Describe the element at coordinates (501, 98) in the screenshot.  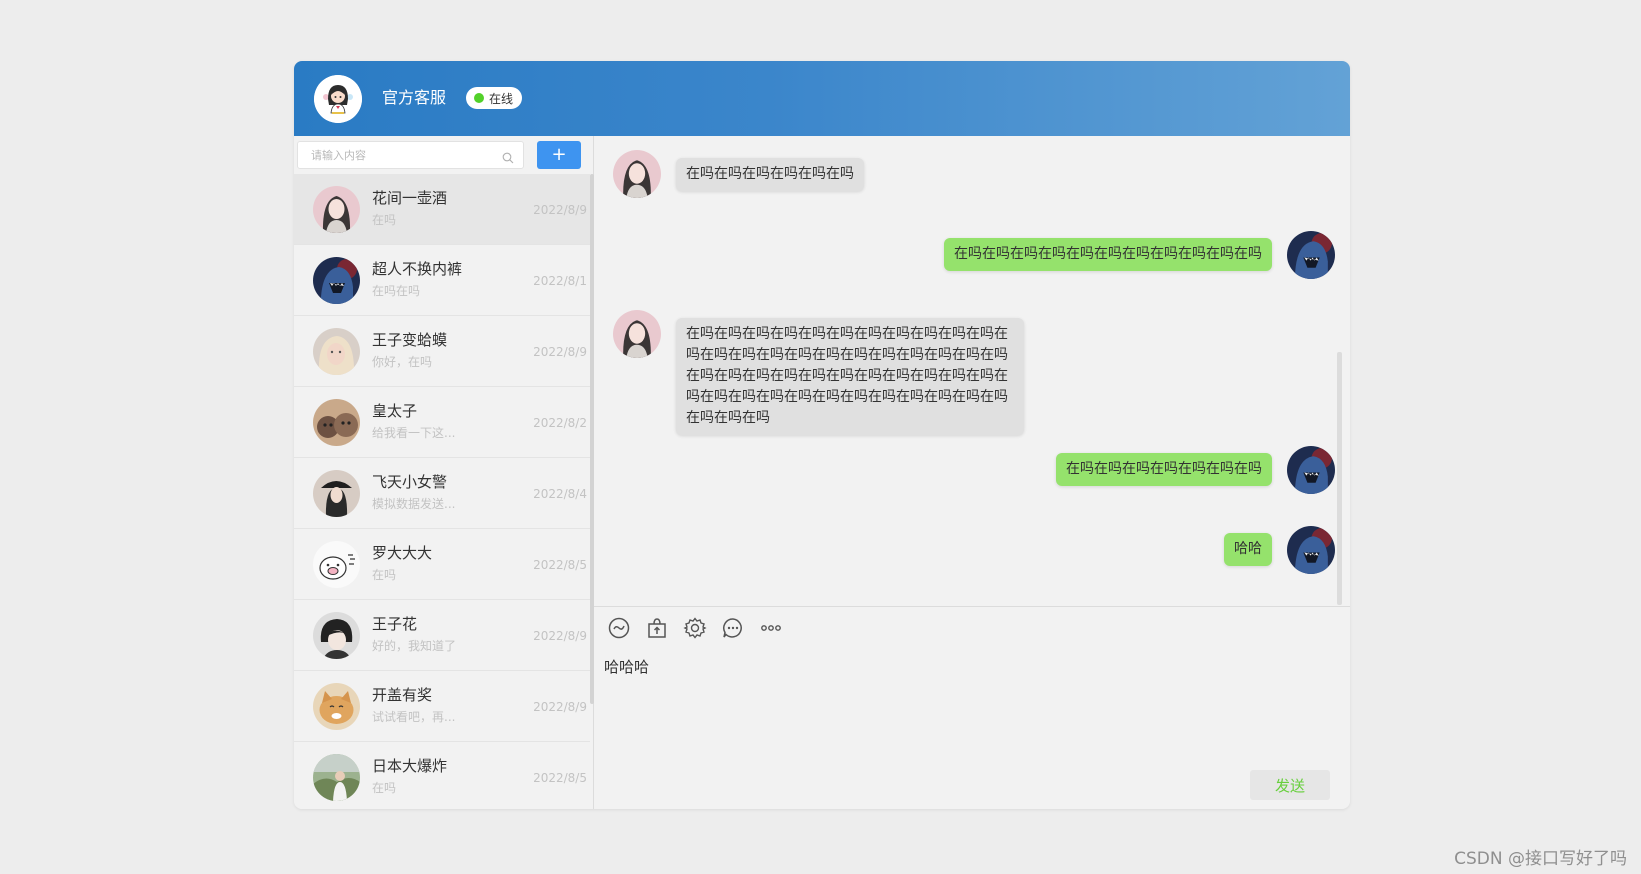
I see `status-label: 在线` at that location.